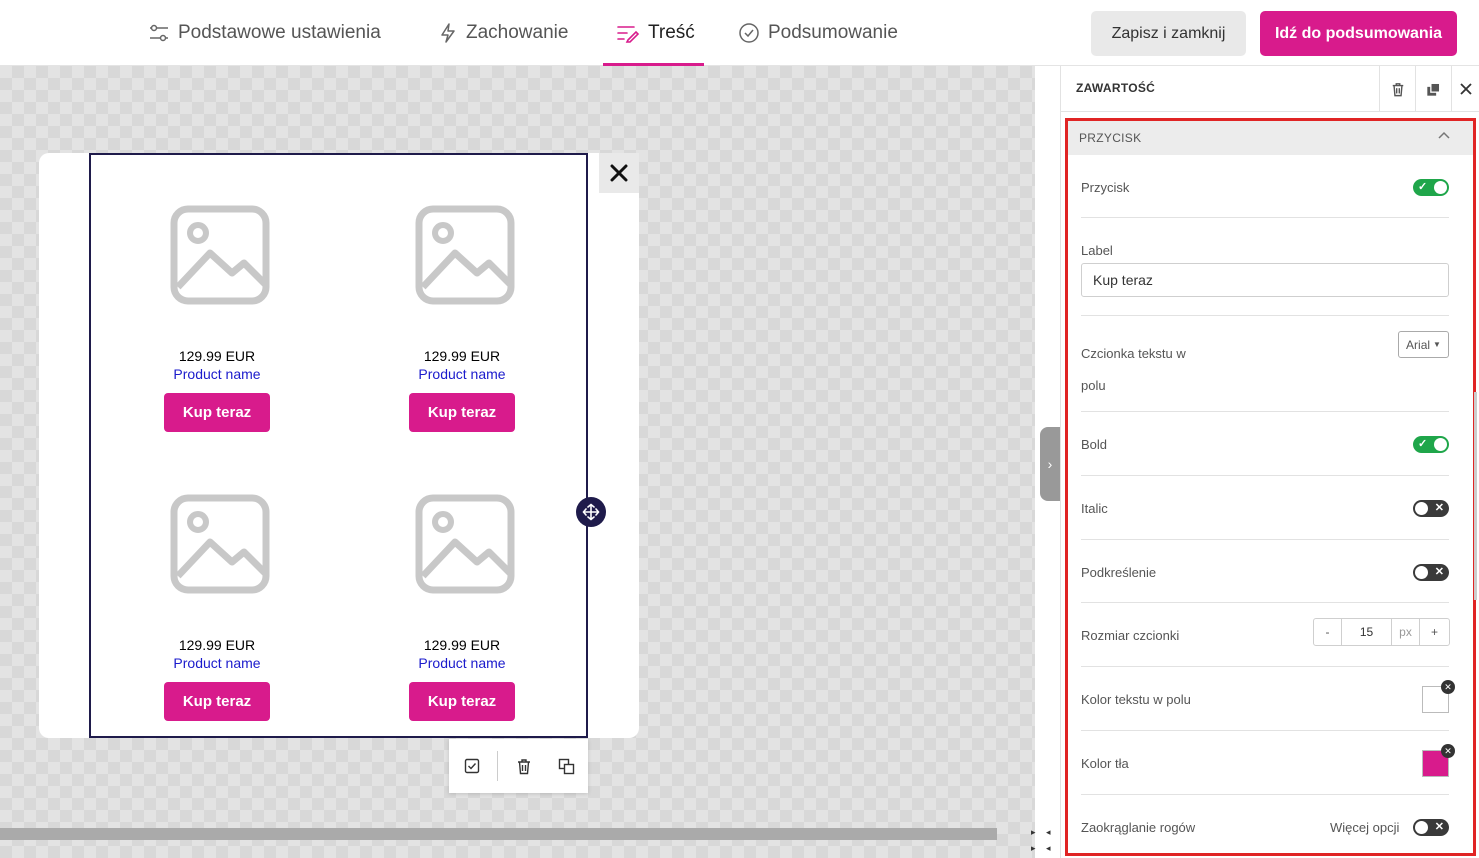  I want to click on corner-radius-toggle: ✕, so click(1431, 827).